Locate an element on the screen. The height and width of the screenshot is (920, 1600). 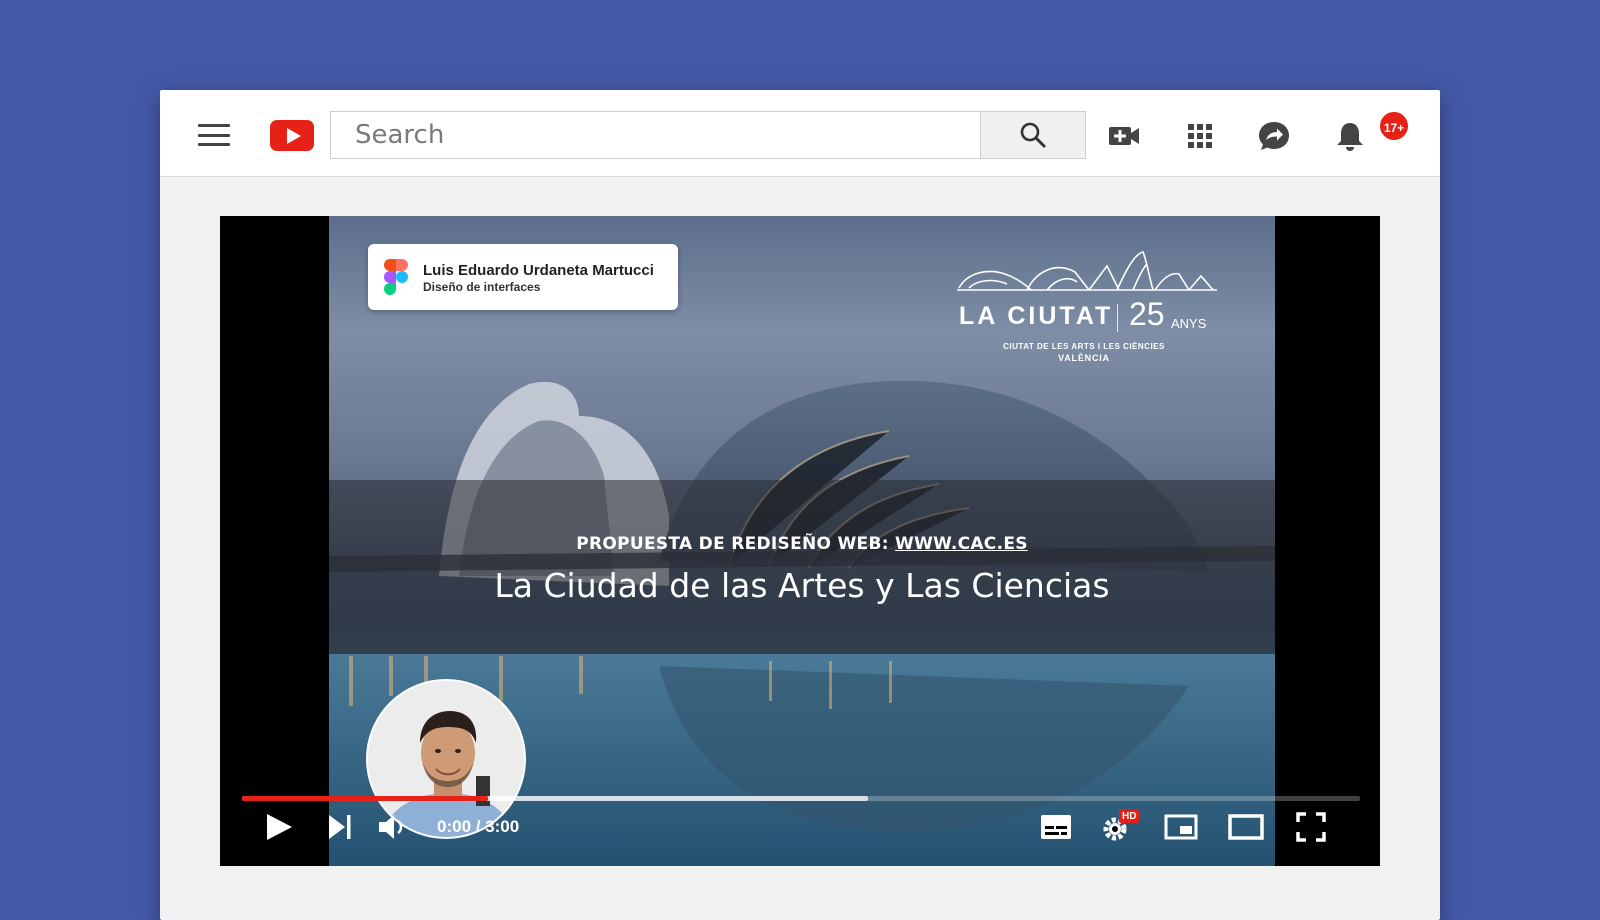
video-subtitle-prefix: PROPUESTA DE REDISEÑO WEB: is located at coordinates (732, 544).